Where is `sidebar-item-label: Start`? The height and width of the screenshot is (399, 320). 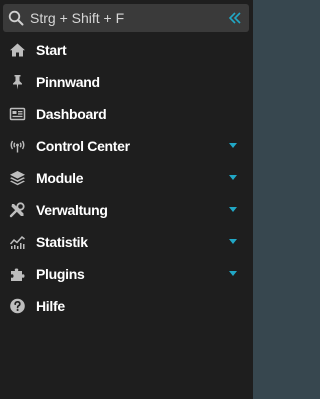 sidebar-item-label: Start is located at coordinates (51, 50).